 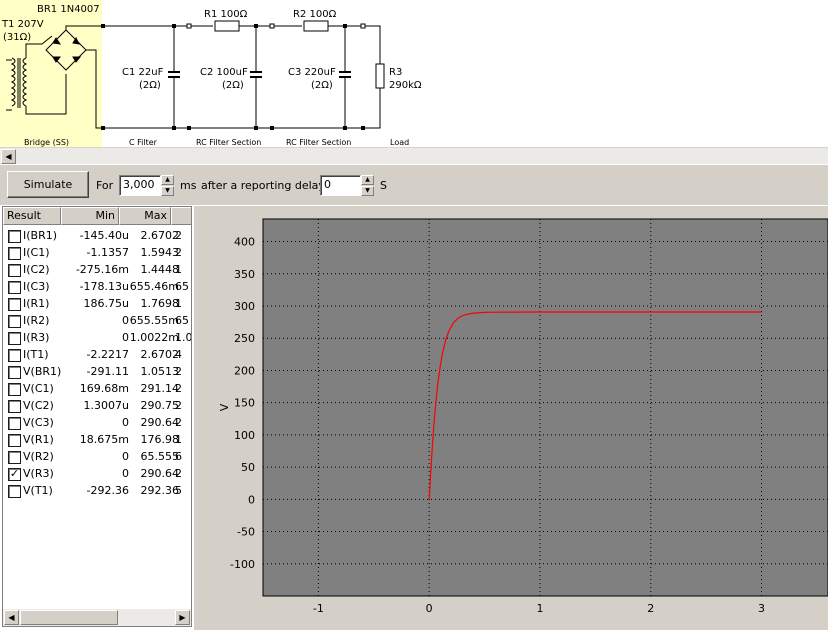 I want to click on y-tick-label: 250, so click(x=244, y=338).